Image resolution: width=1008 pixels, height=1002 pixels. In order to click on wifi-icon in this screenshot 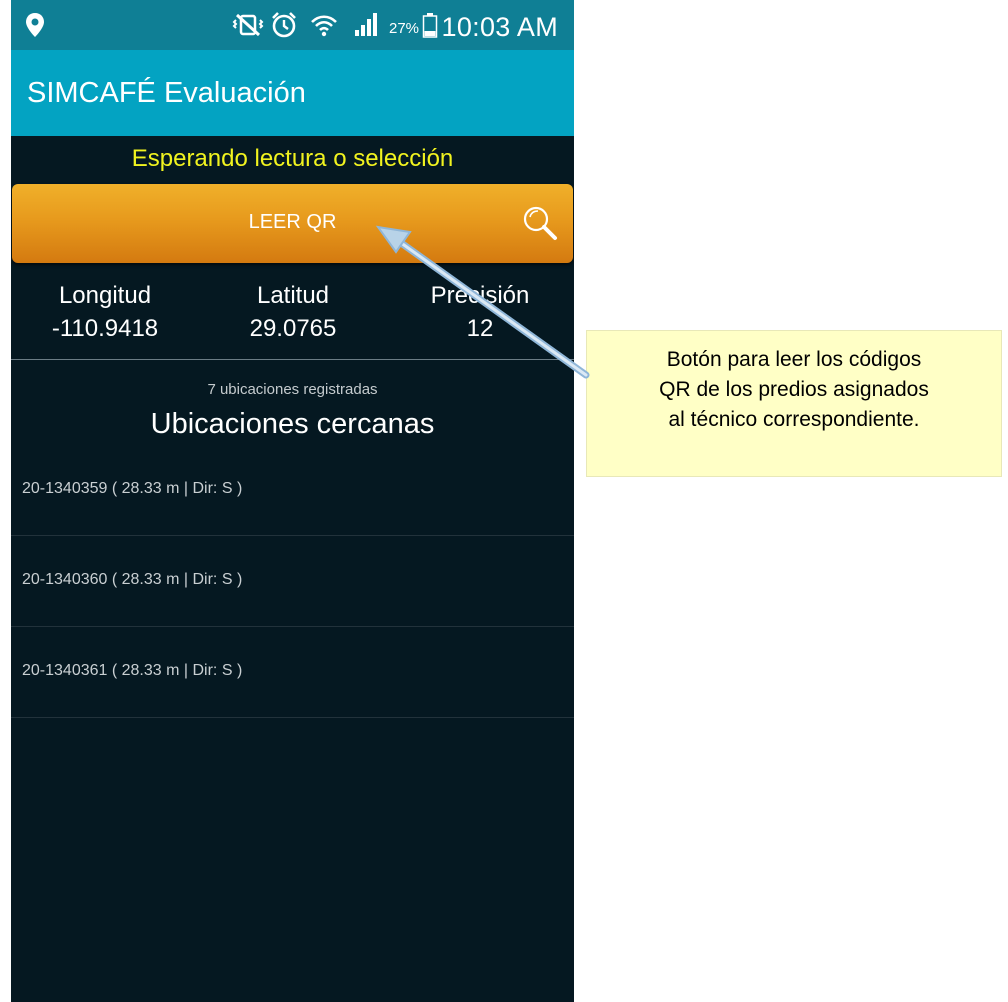, I will do `click(324, 25)`.